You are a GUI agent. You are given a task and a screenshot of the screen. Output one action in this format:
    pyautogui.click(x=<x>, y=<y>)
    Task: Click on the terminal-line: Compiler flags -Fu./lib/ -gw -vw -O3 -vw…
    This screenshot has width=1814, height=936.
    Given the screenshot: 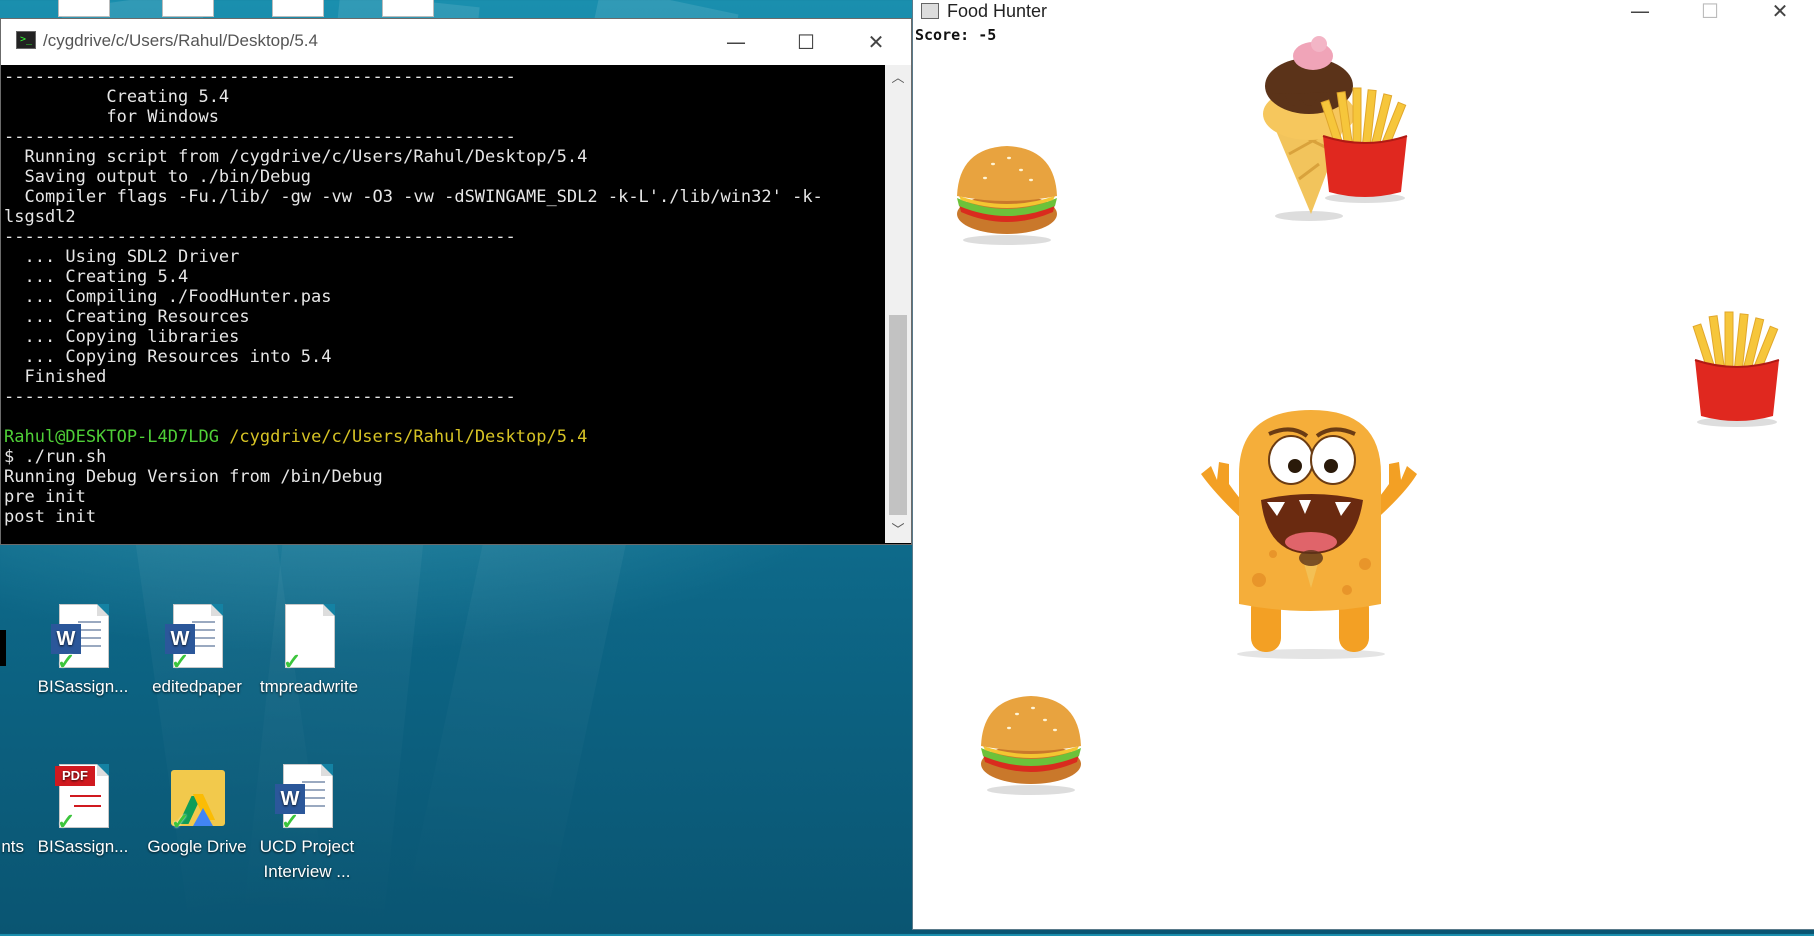 What is the action you would take?
    pyautogui.click(x=413, y=197)
    